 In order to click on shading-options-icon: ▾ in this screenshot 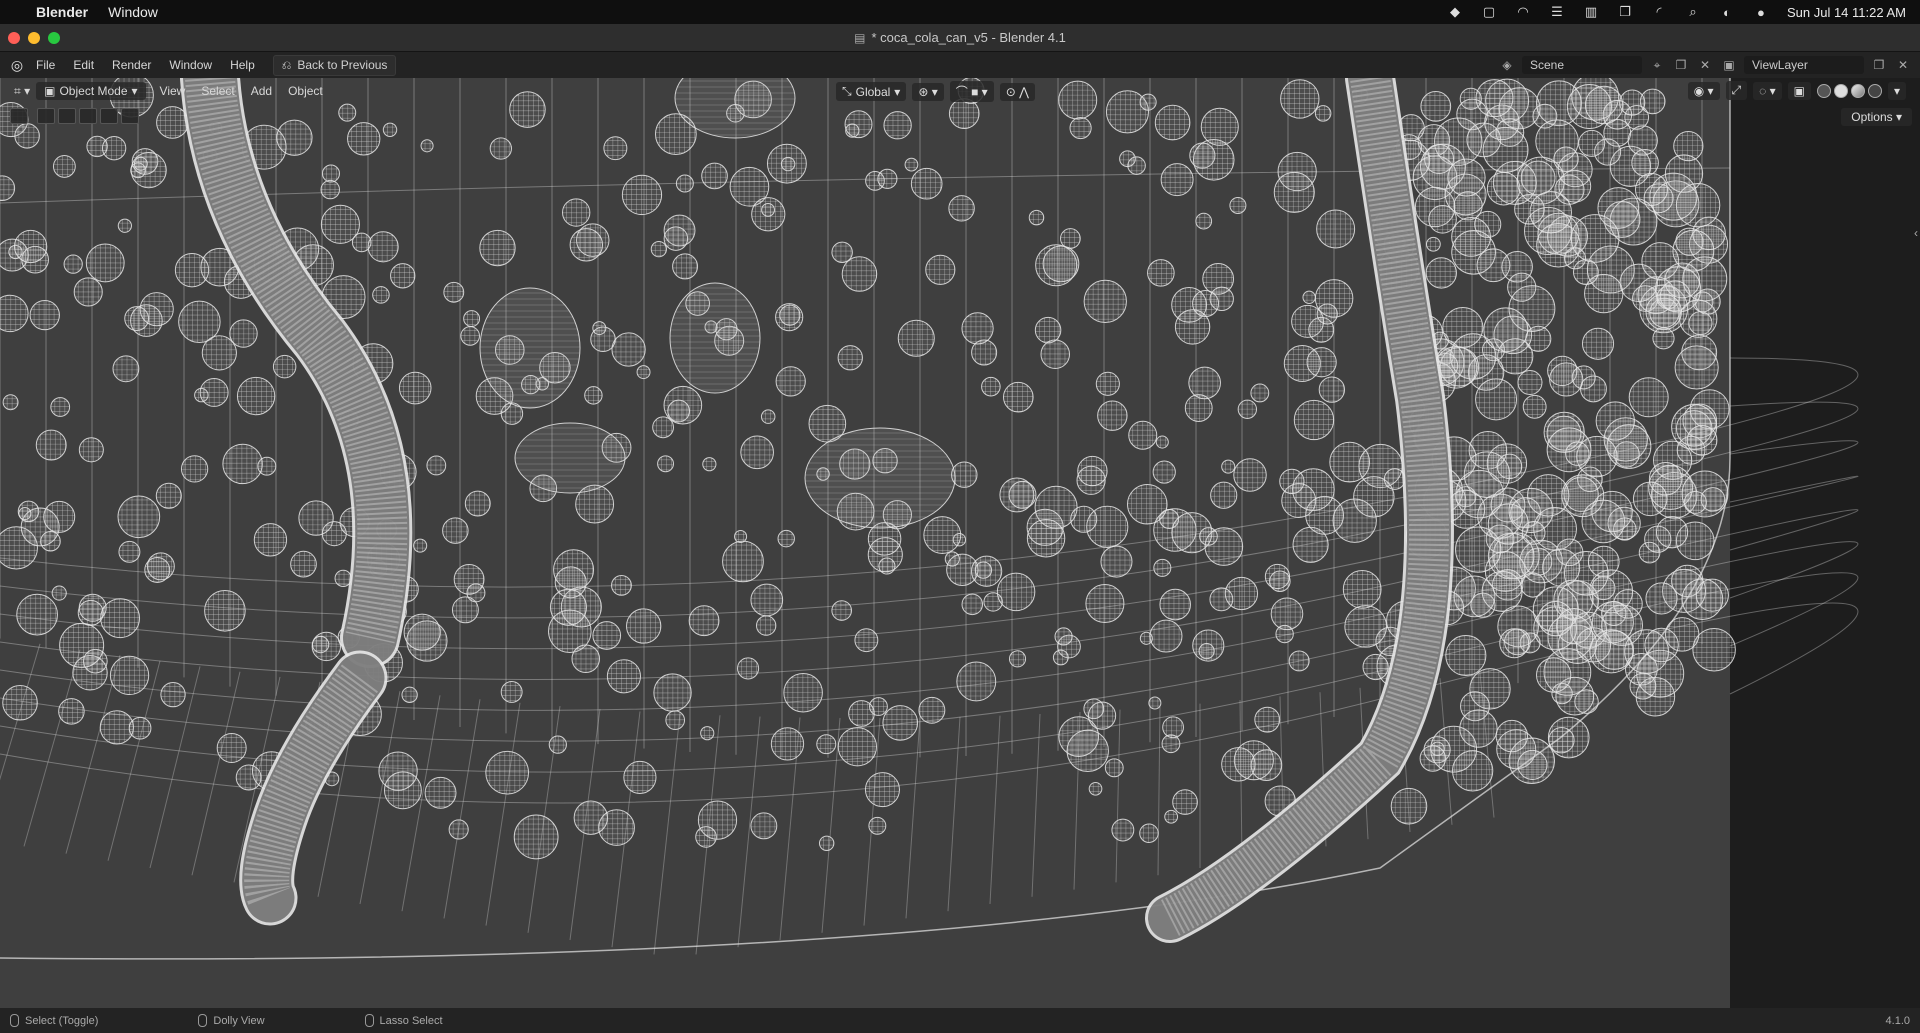, I will do `click(1896, 90)`.